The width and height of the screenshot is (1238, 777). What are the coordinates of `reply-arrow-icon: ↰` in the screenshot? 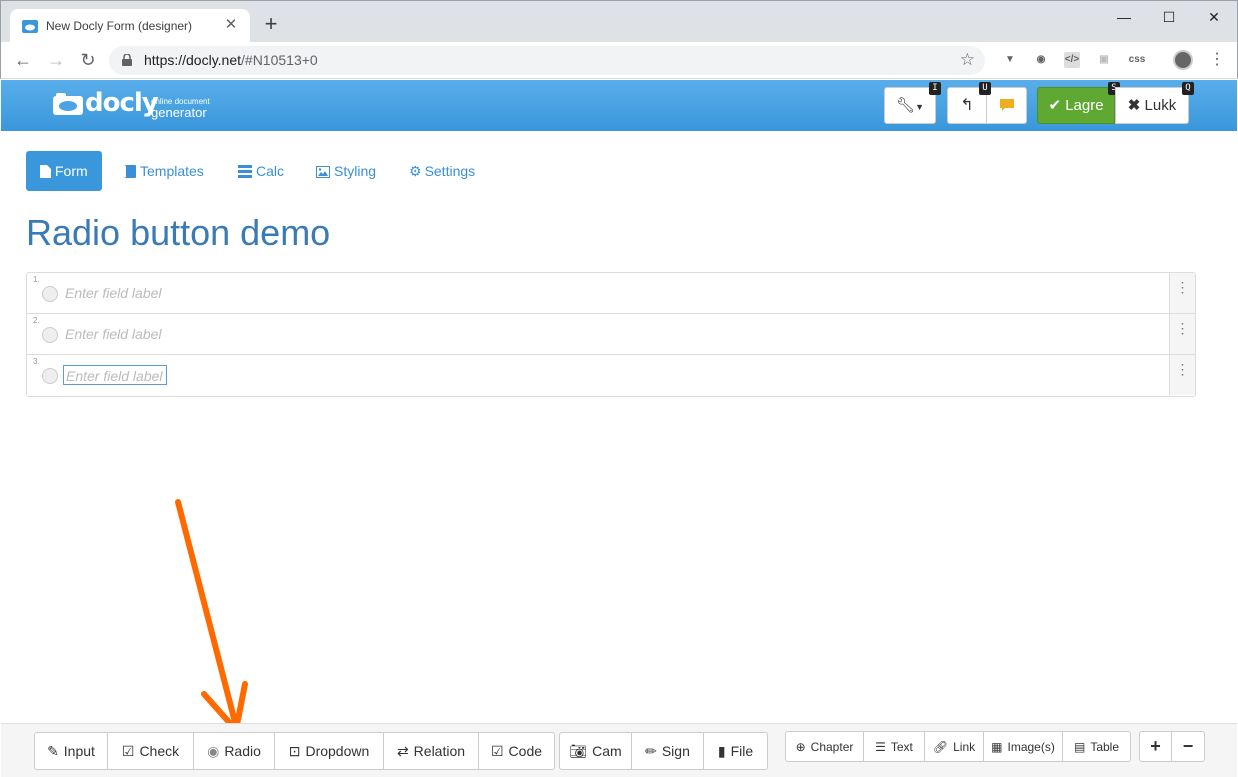 It's located at (967, 105).